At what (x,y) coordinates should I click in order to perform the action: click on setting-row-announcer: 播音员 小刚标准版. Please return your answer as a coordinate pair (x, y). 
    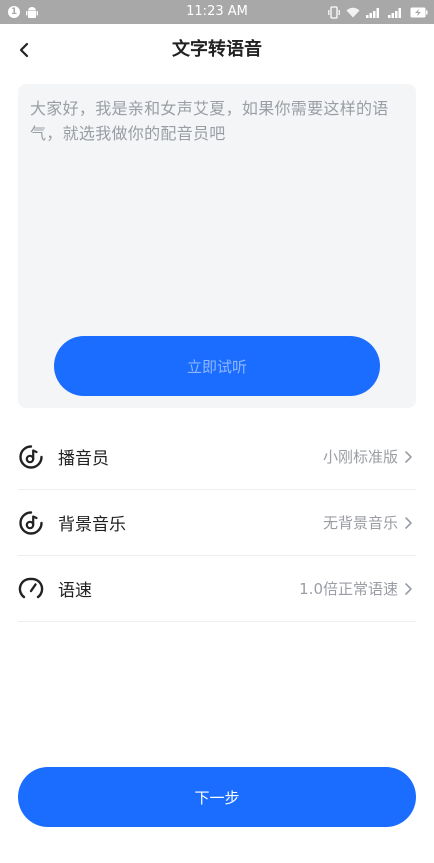
    Looking at the image, I should click on (217, 457).